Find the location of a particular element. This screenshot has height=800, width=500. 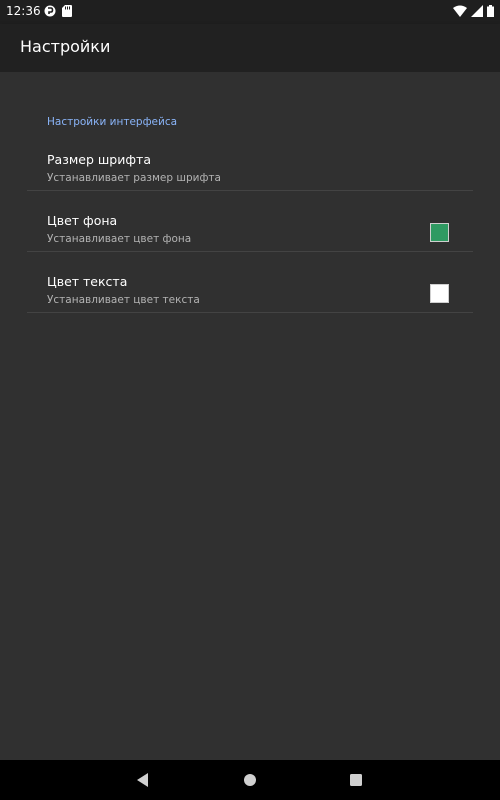

category-header: Настройки интерфейса is located at coordinates (112, 122).